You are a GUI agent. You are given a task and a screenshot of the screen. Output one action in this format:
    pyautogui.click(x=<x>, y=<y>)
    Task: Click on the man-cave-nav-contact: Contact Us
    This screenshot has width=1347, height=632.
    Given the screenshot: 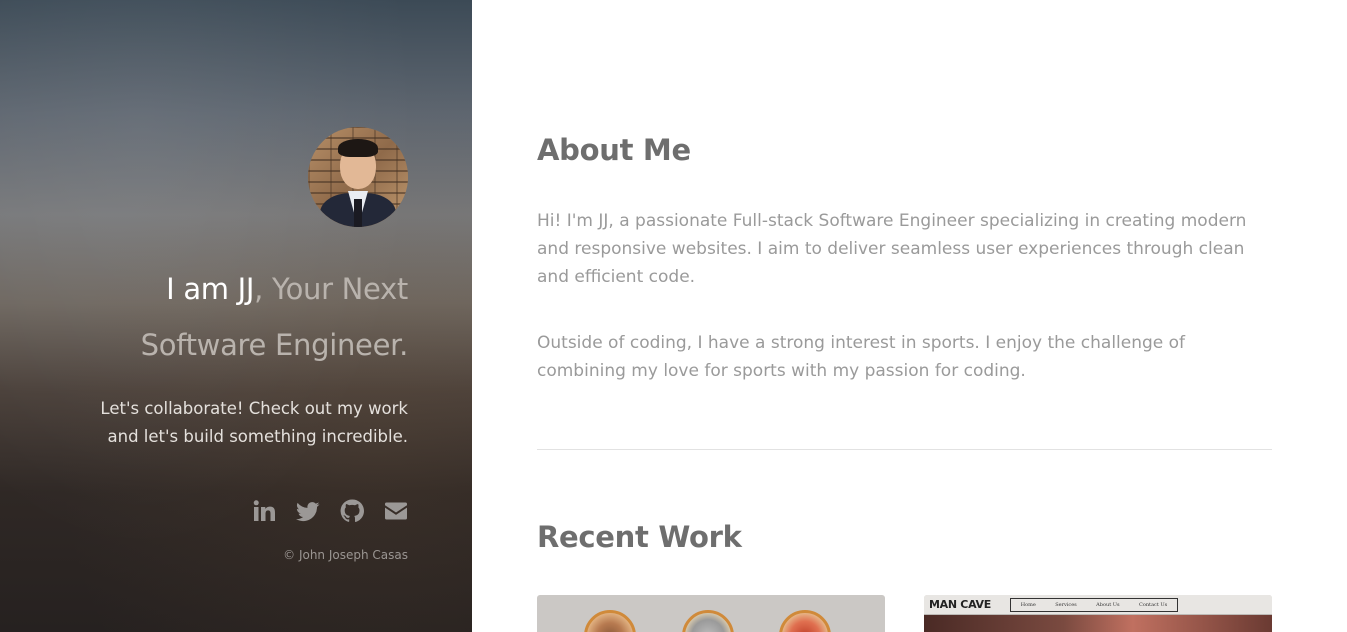 What is the action you would take?
    pyautogui.click(x=1153, y=605)
    